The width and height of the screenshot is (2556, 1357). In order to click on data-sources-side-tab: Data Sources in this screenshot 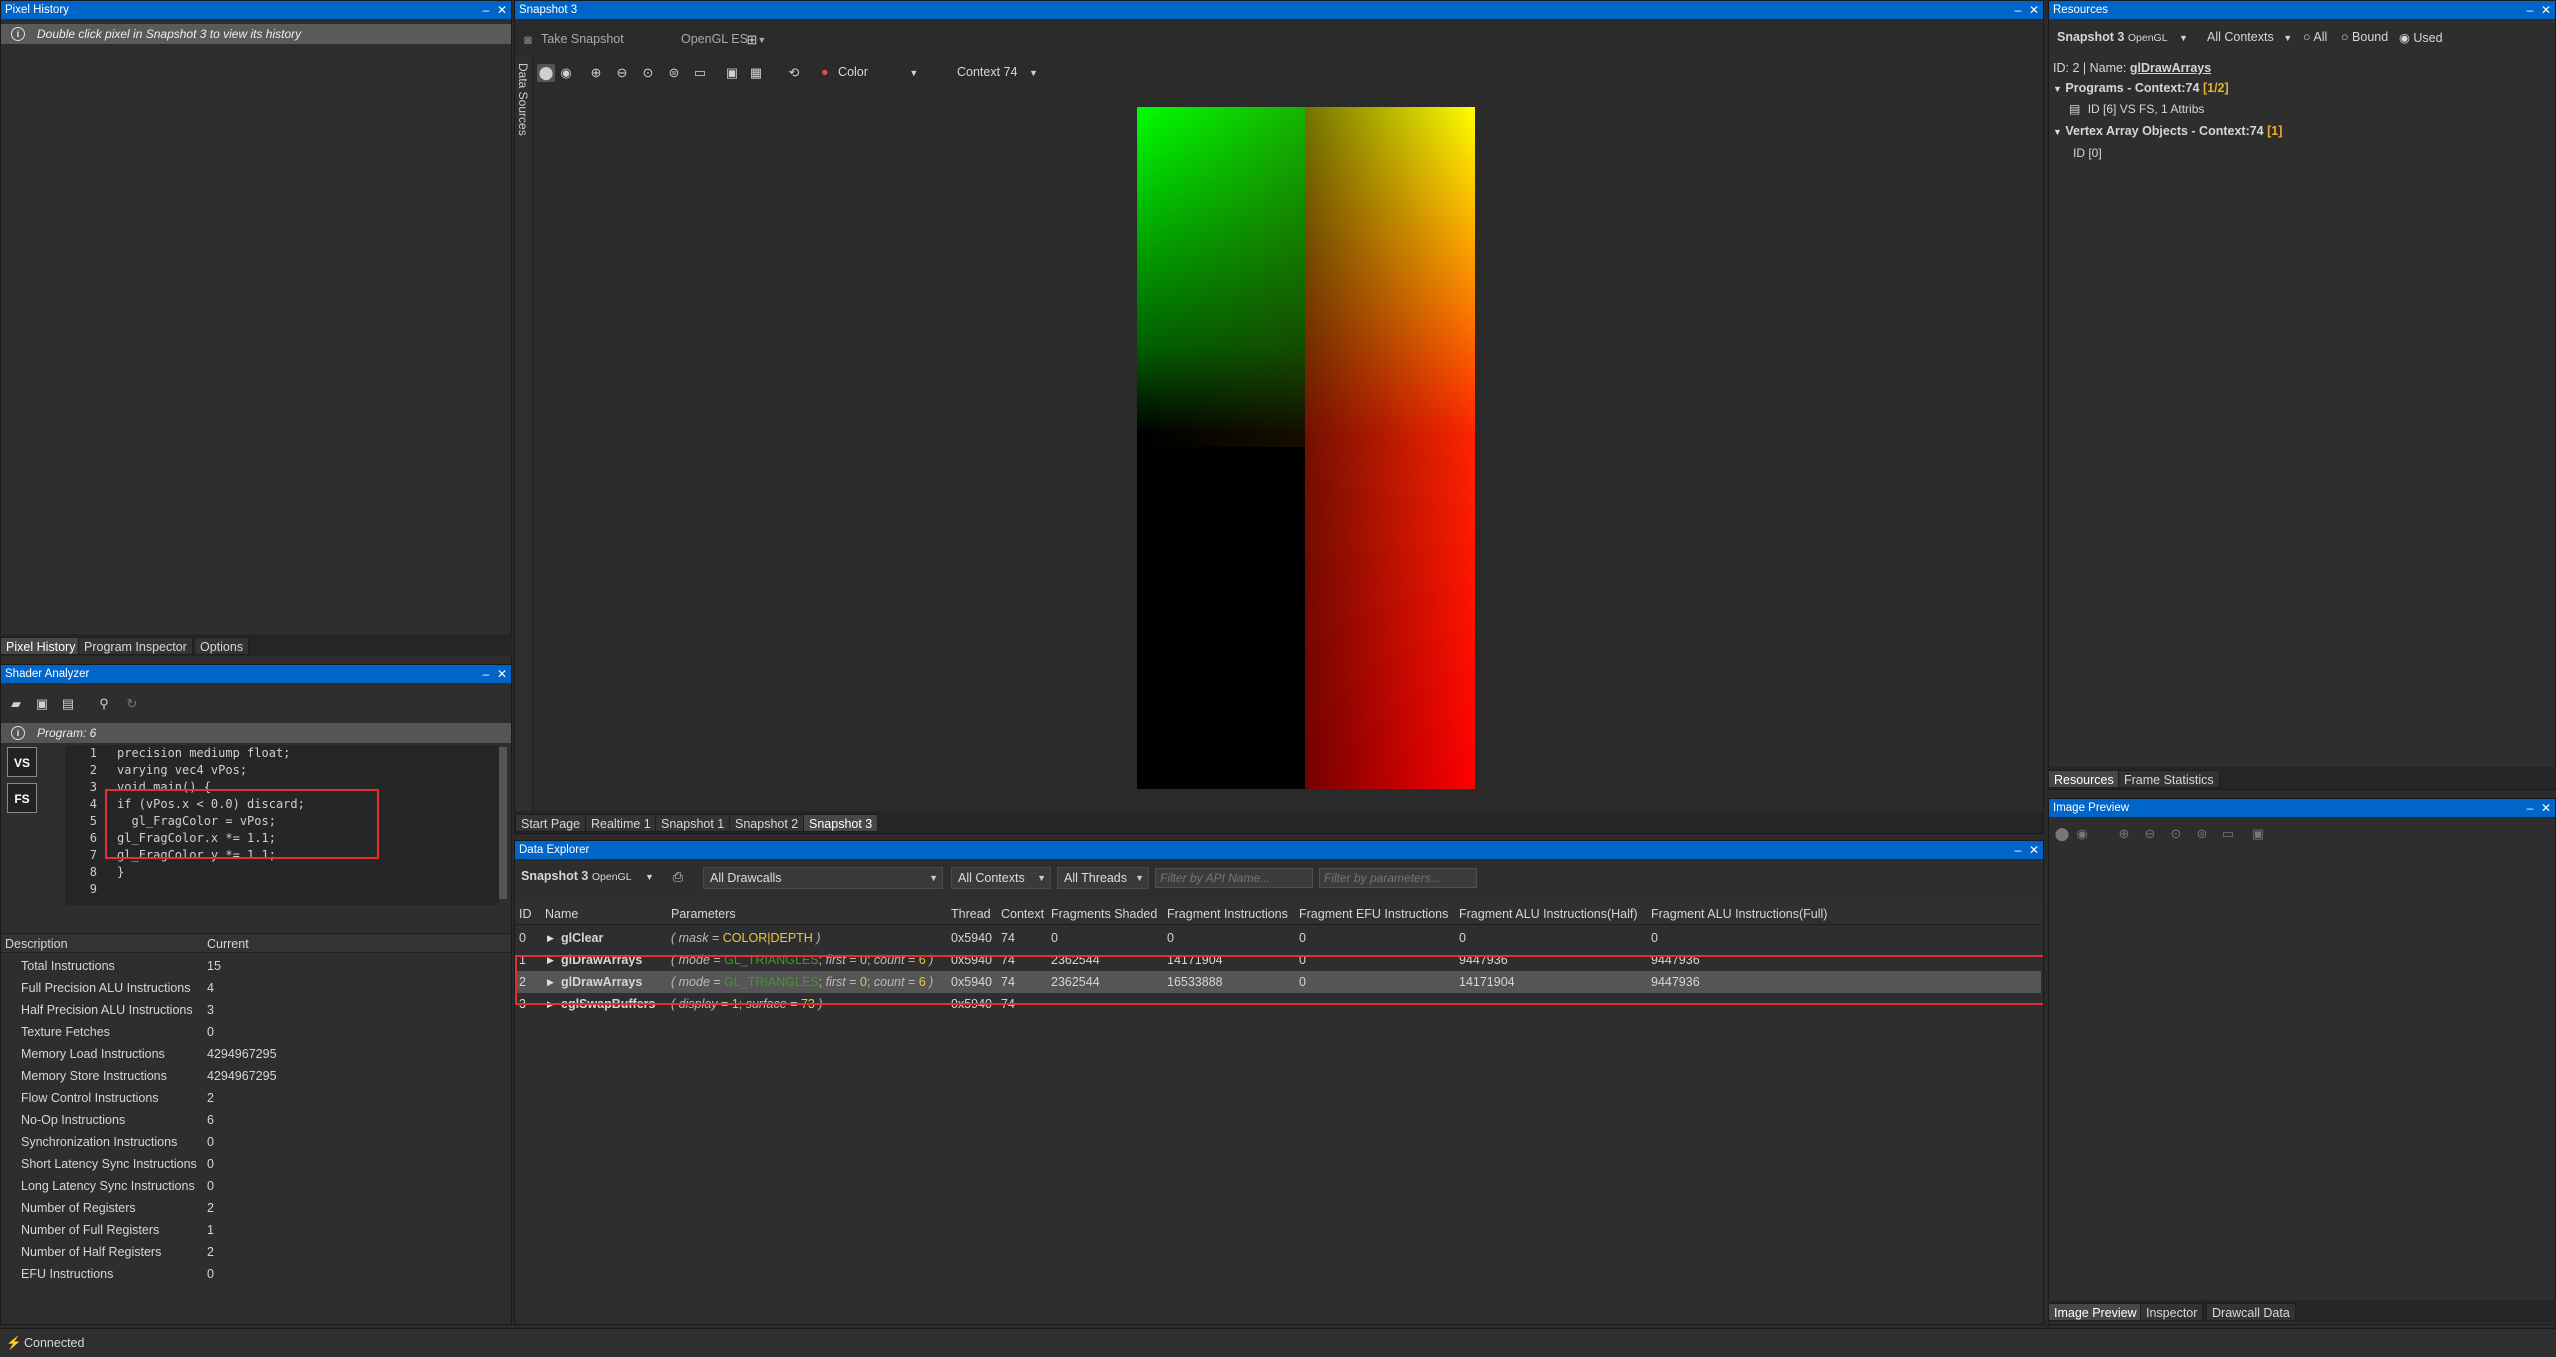, I will do `click(524, 437)`.